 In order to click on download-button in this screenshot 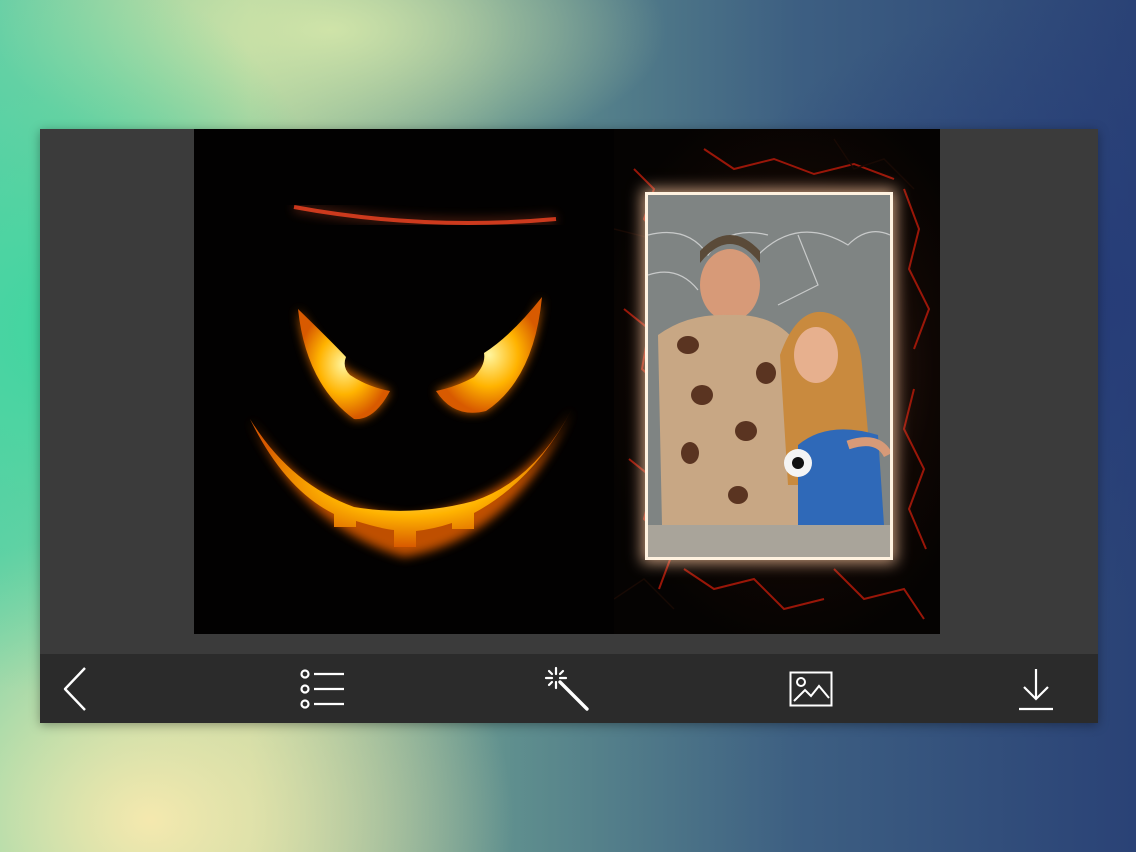, I will do `click(1036, 688)`.